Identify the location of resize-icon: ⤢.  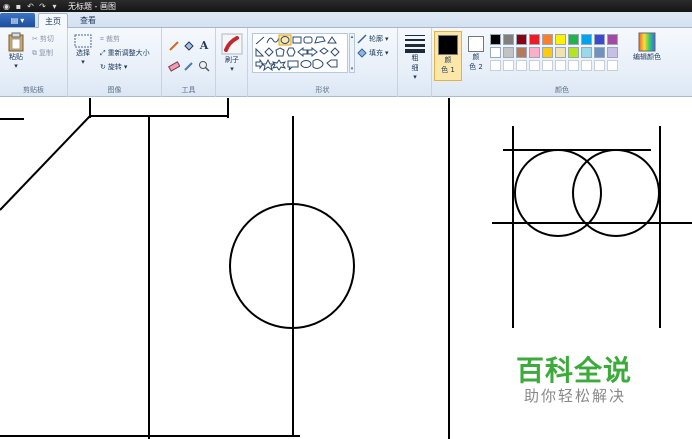
(103, 52).